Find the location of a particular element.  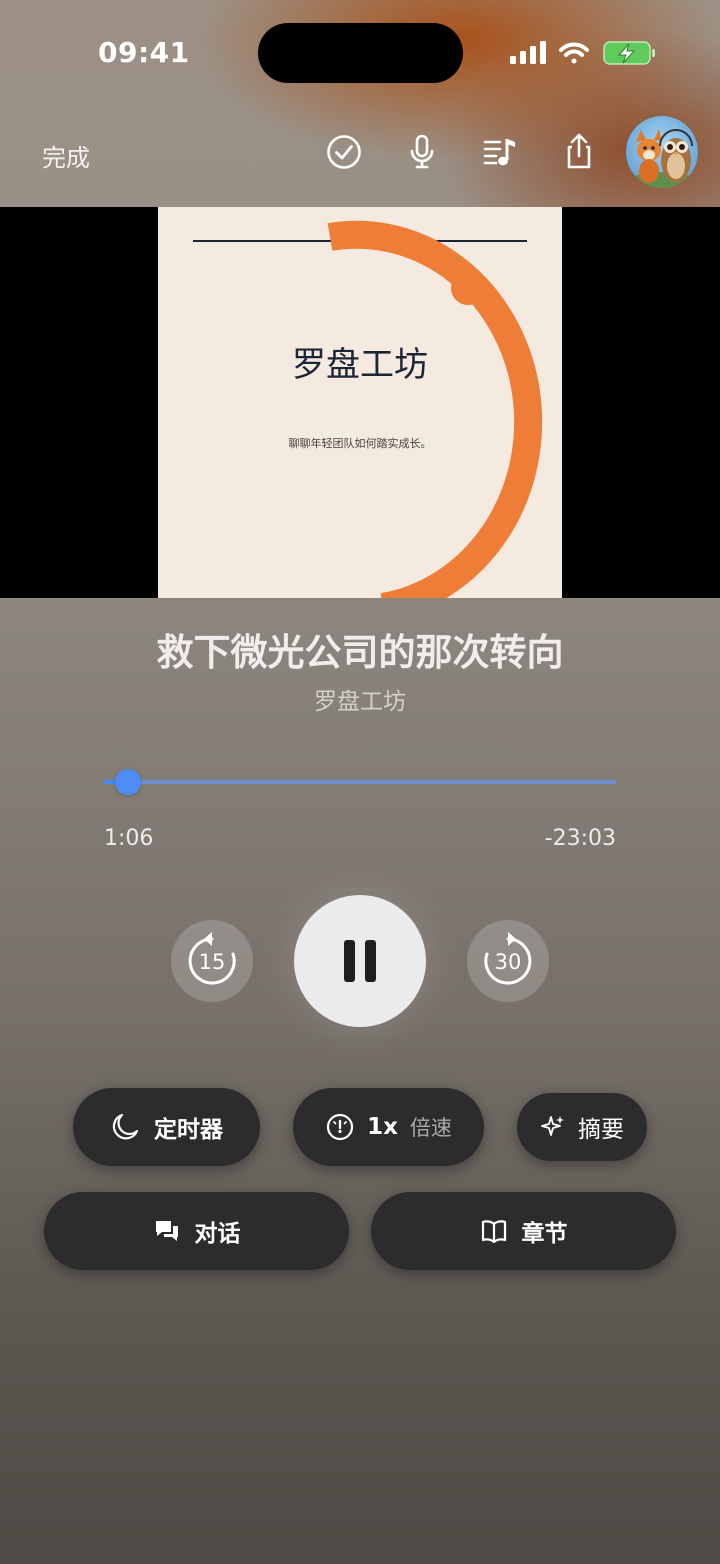

podcast-cover-art: 罗盘工坊 聊聊年轻团队如何踏实成长。 is located at coordinates (360, 402).